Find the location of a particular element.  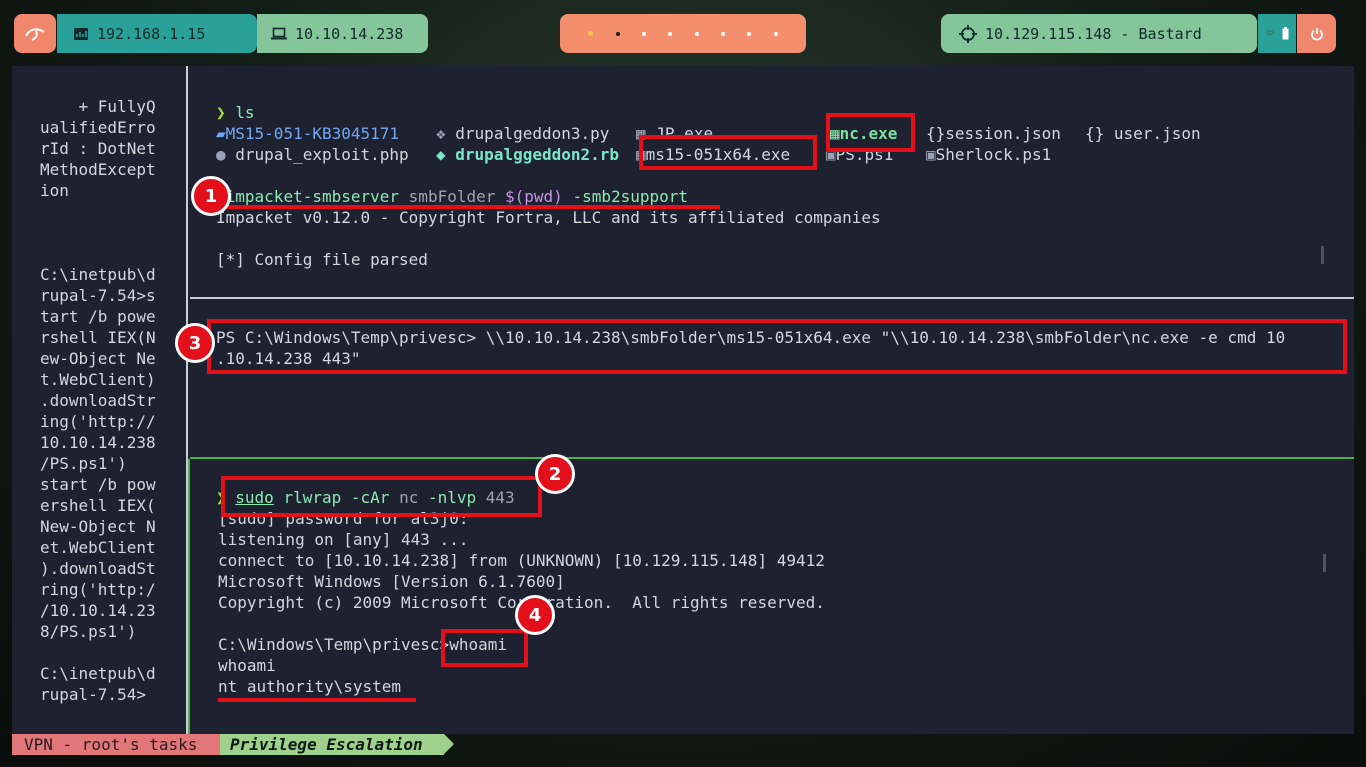

workspace-switcher is located at coordinates (683, 33).